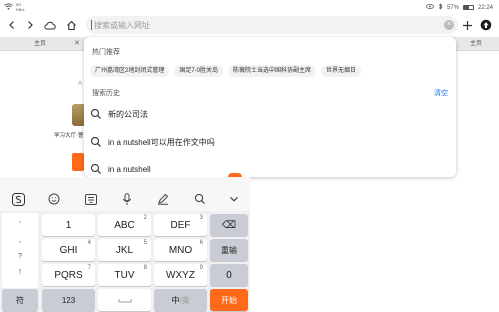  Describe the element at coordinates (486, 25) in the screenshot. I see `browser-logo-icon` at that location.